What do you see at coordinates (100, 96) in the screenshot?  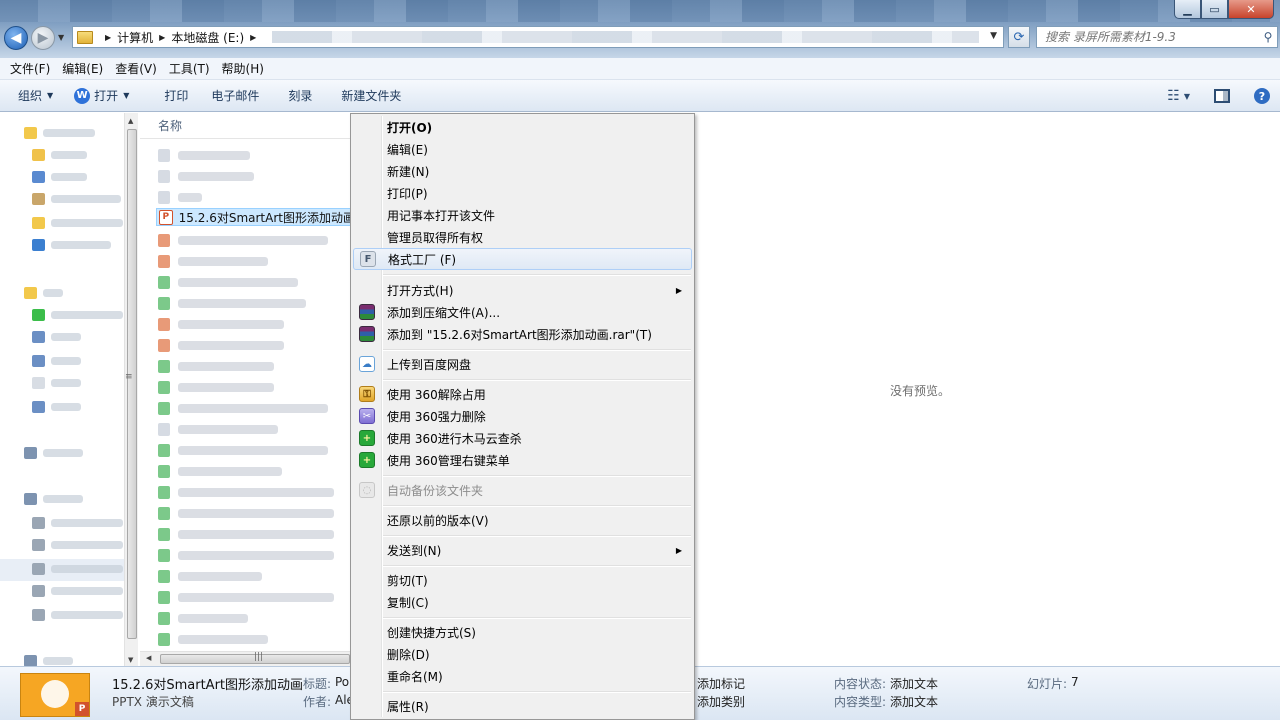 I see `open-button: W 打开 ▼` at bounding box center [100, 96].